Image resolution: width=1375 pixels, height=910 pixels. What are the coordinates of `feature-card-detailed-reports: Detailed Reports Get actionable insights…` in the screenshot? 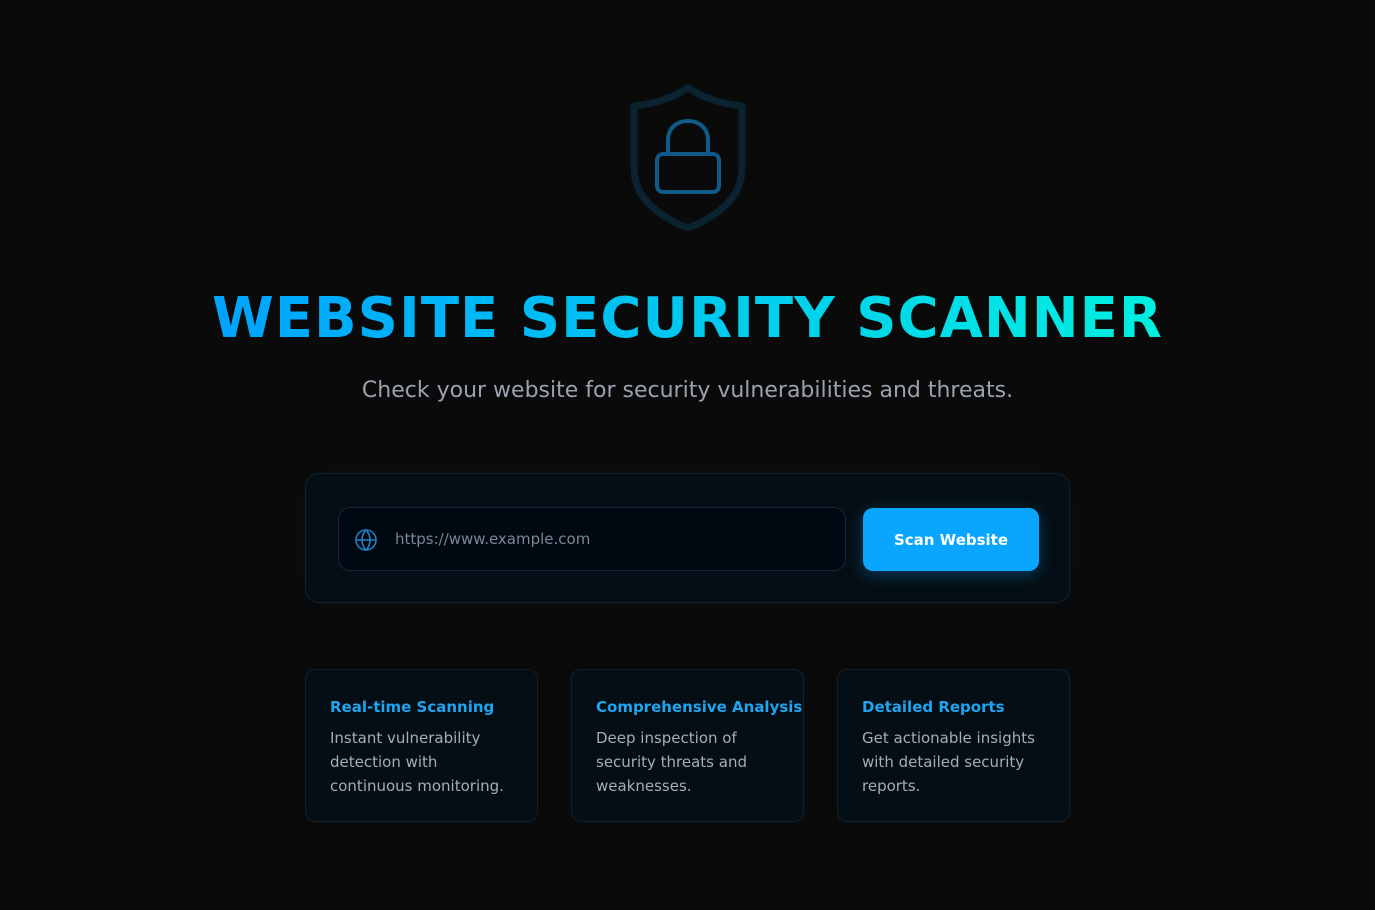 It's located at (953, 745).